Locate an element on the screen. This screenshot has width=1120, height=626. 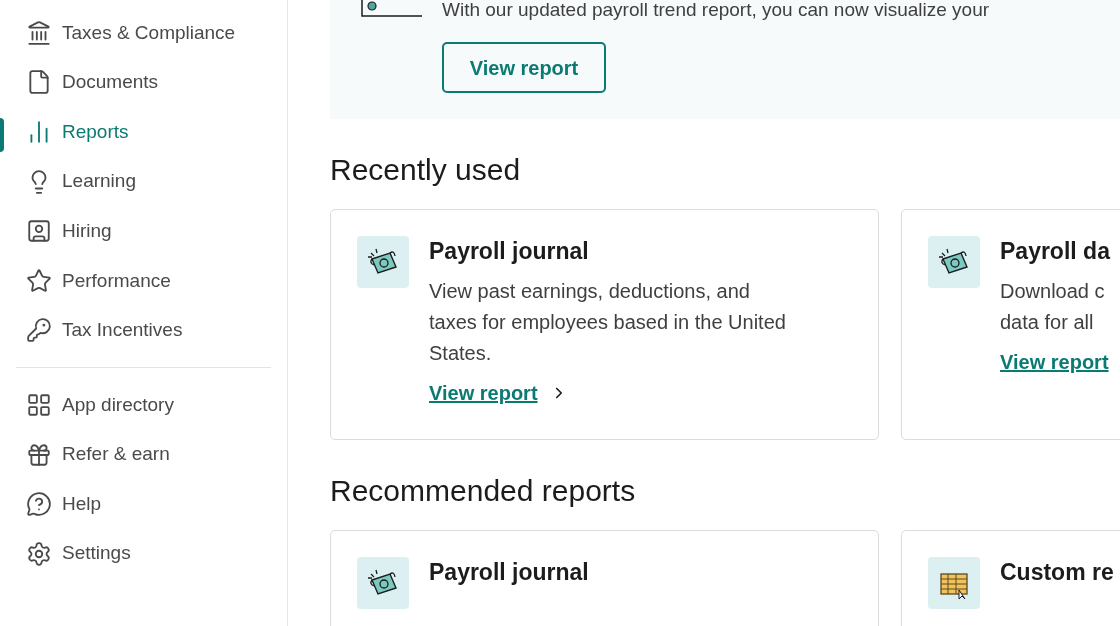
report-description-line: taxes for employees based in the United is located at coordinates (607, 322).